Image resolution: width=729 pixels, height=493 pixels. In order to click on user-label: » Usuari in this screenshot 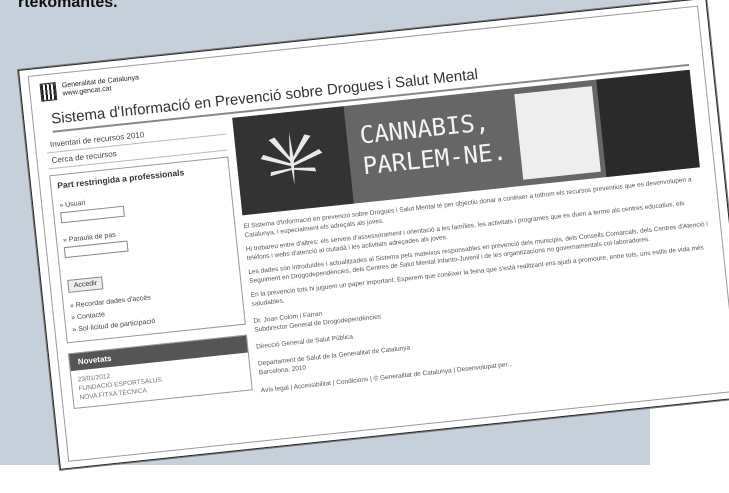, I will do `click(72, 204)`.